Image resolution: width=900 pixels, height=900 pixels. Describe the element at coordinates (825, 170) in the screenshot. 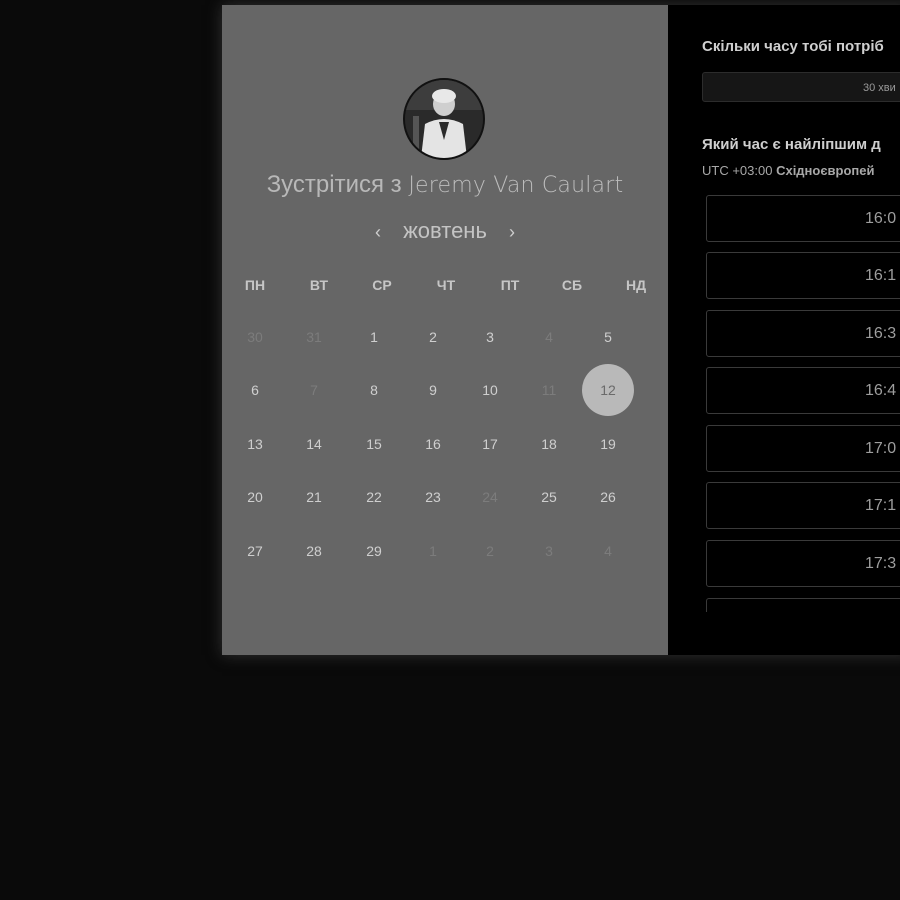

I see `timezone-name: Східноєвропей` at that location.